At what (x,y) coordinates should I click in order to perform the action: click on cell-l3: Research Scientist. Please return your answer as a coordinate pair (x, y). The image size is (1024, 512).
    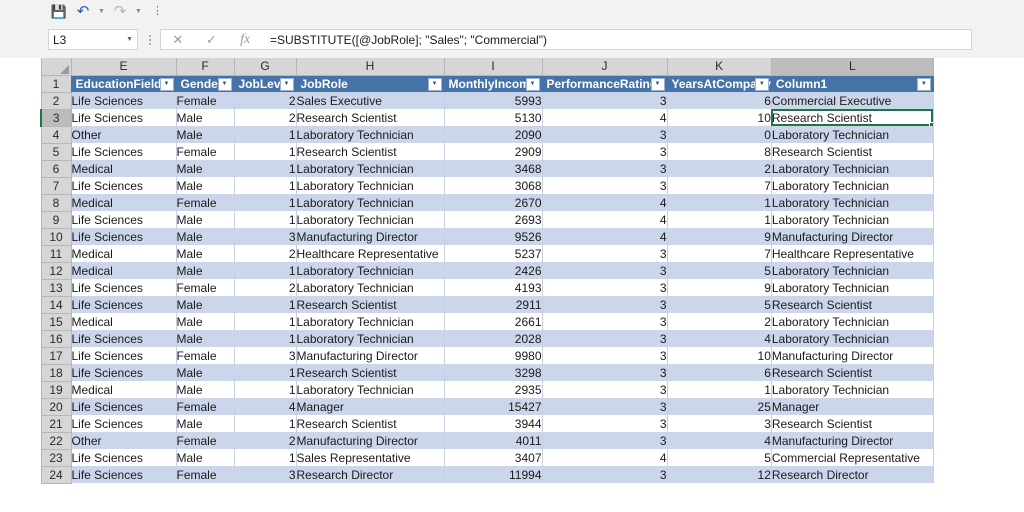
    Looking at the image, I should click on (852, 117).